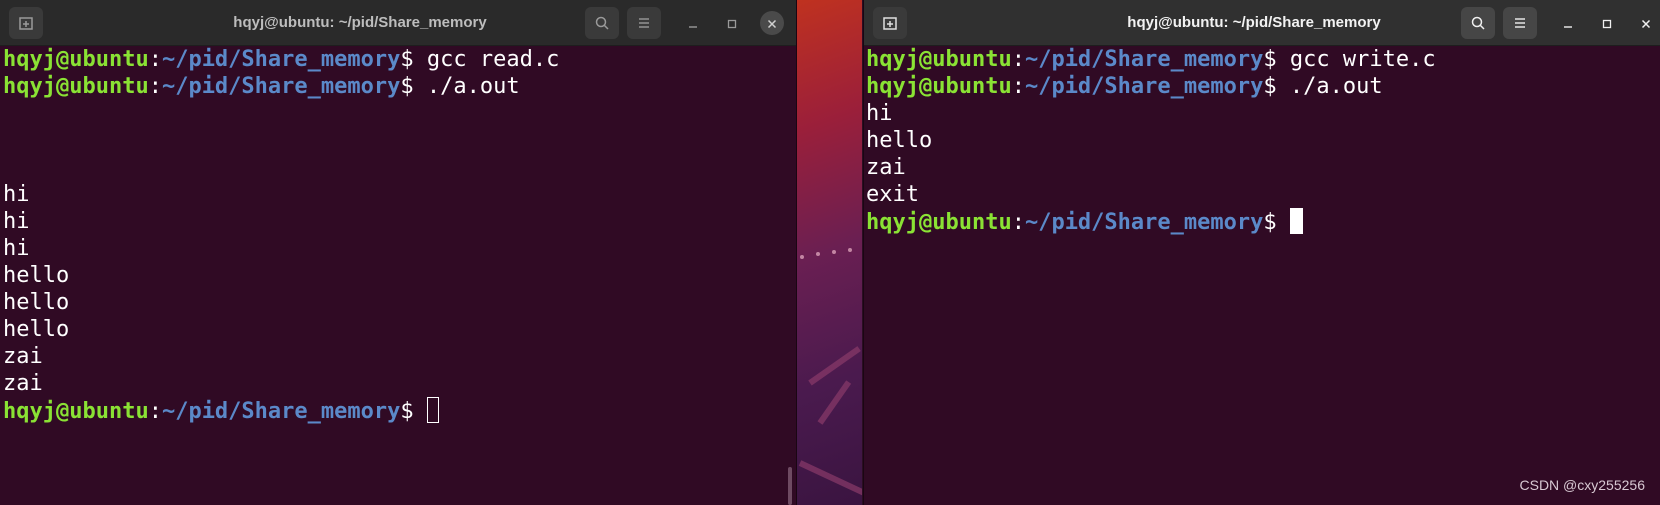 The width and height of the screenshot is (1660, 505). What do you see at coordinates (892, 194) in the screenshot?
I see `output-line: exit` at bounding box center [892, 194].